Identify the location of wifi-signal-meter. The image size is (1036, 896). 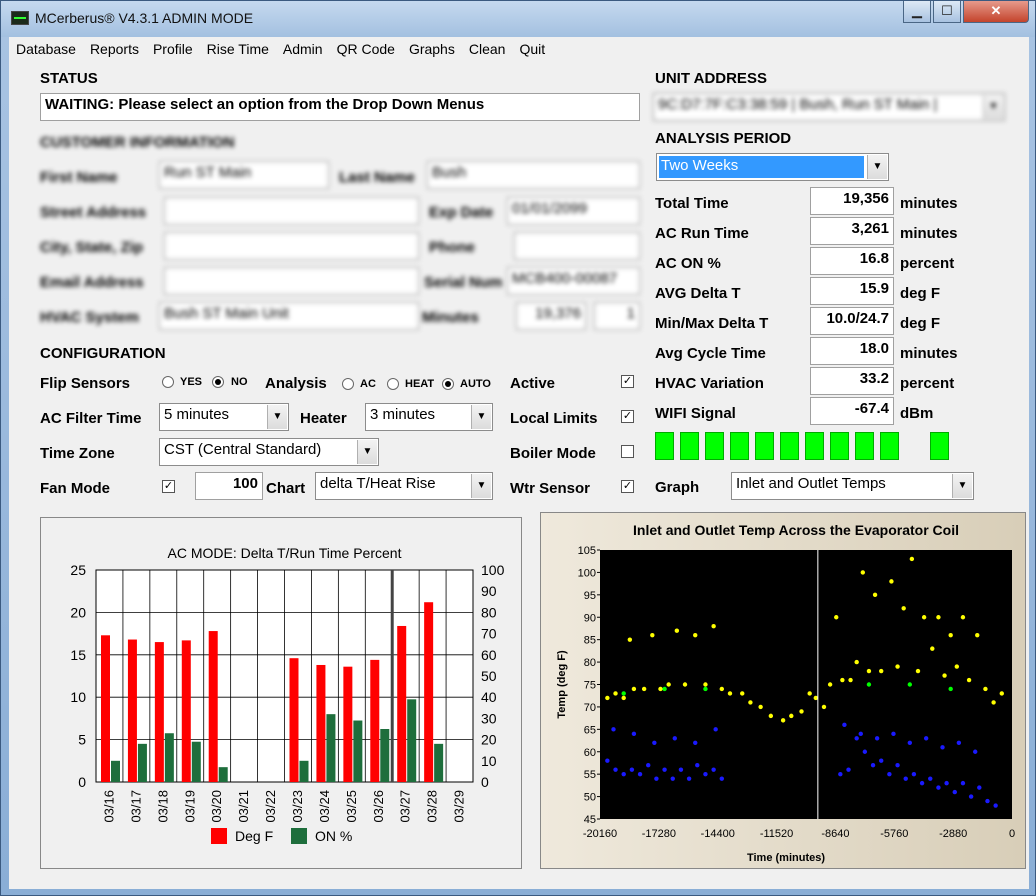
(820, 447).